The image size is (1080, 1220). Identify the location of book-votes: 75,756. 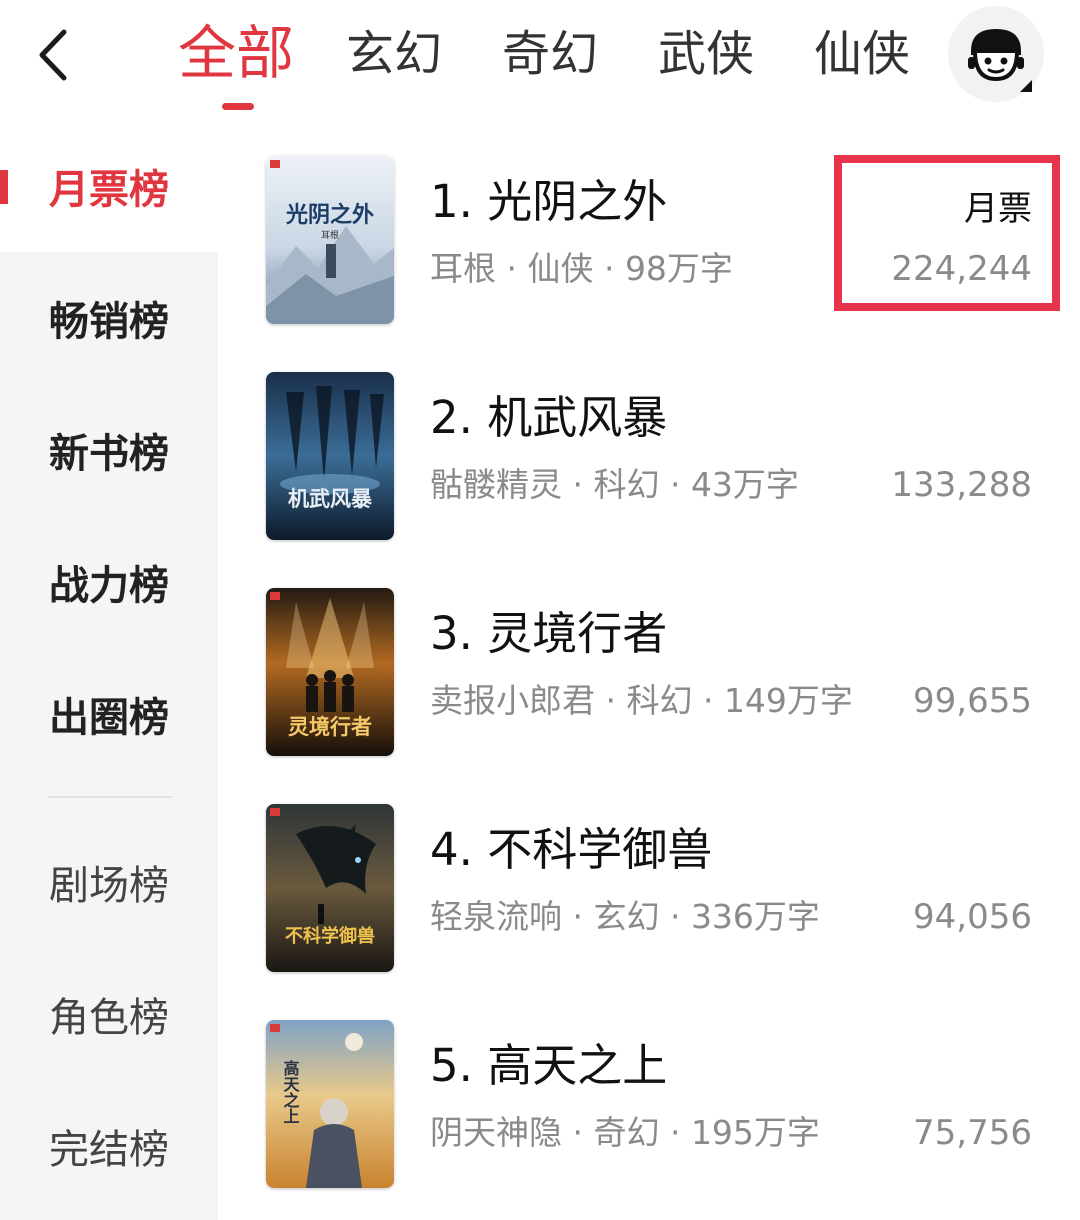
(972, 1133).